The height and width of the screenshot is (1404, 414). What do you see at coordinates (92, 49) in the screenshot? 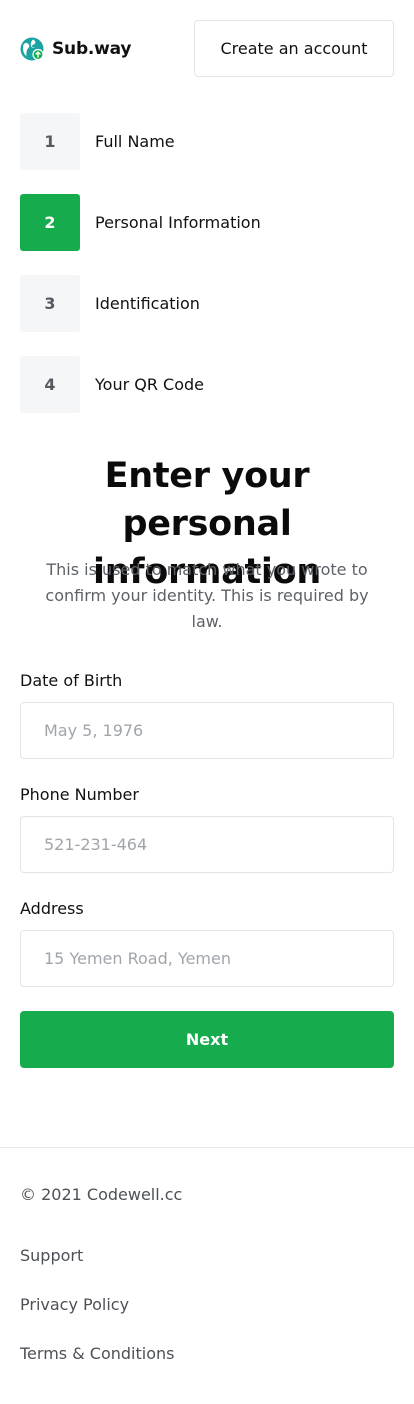
I see `brand-name: Sub.way` at bounding box center [92, 49].